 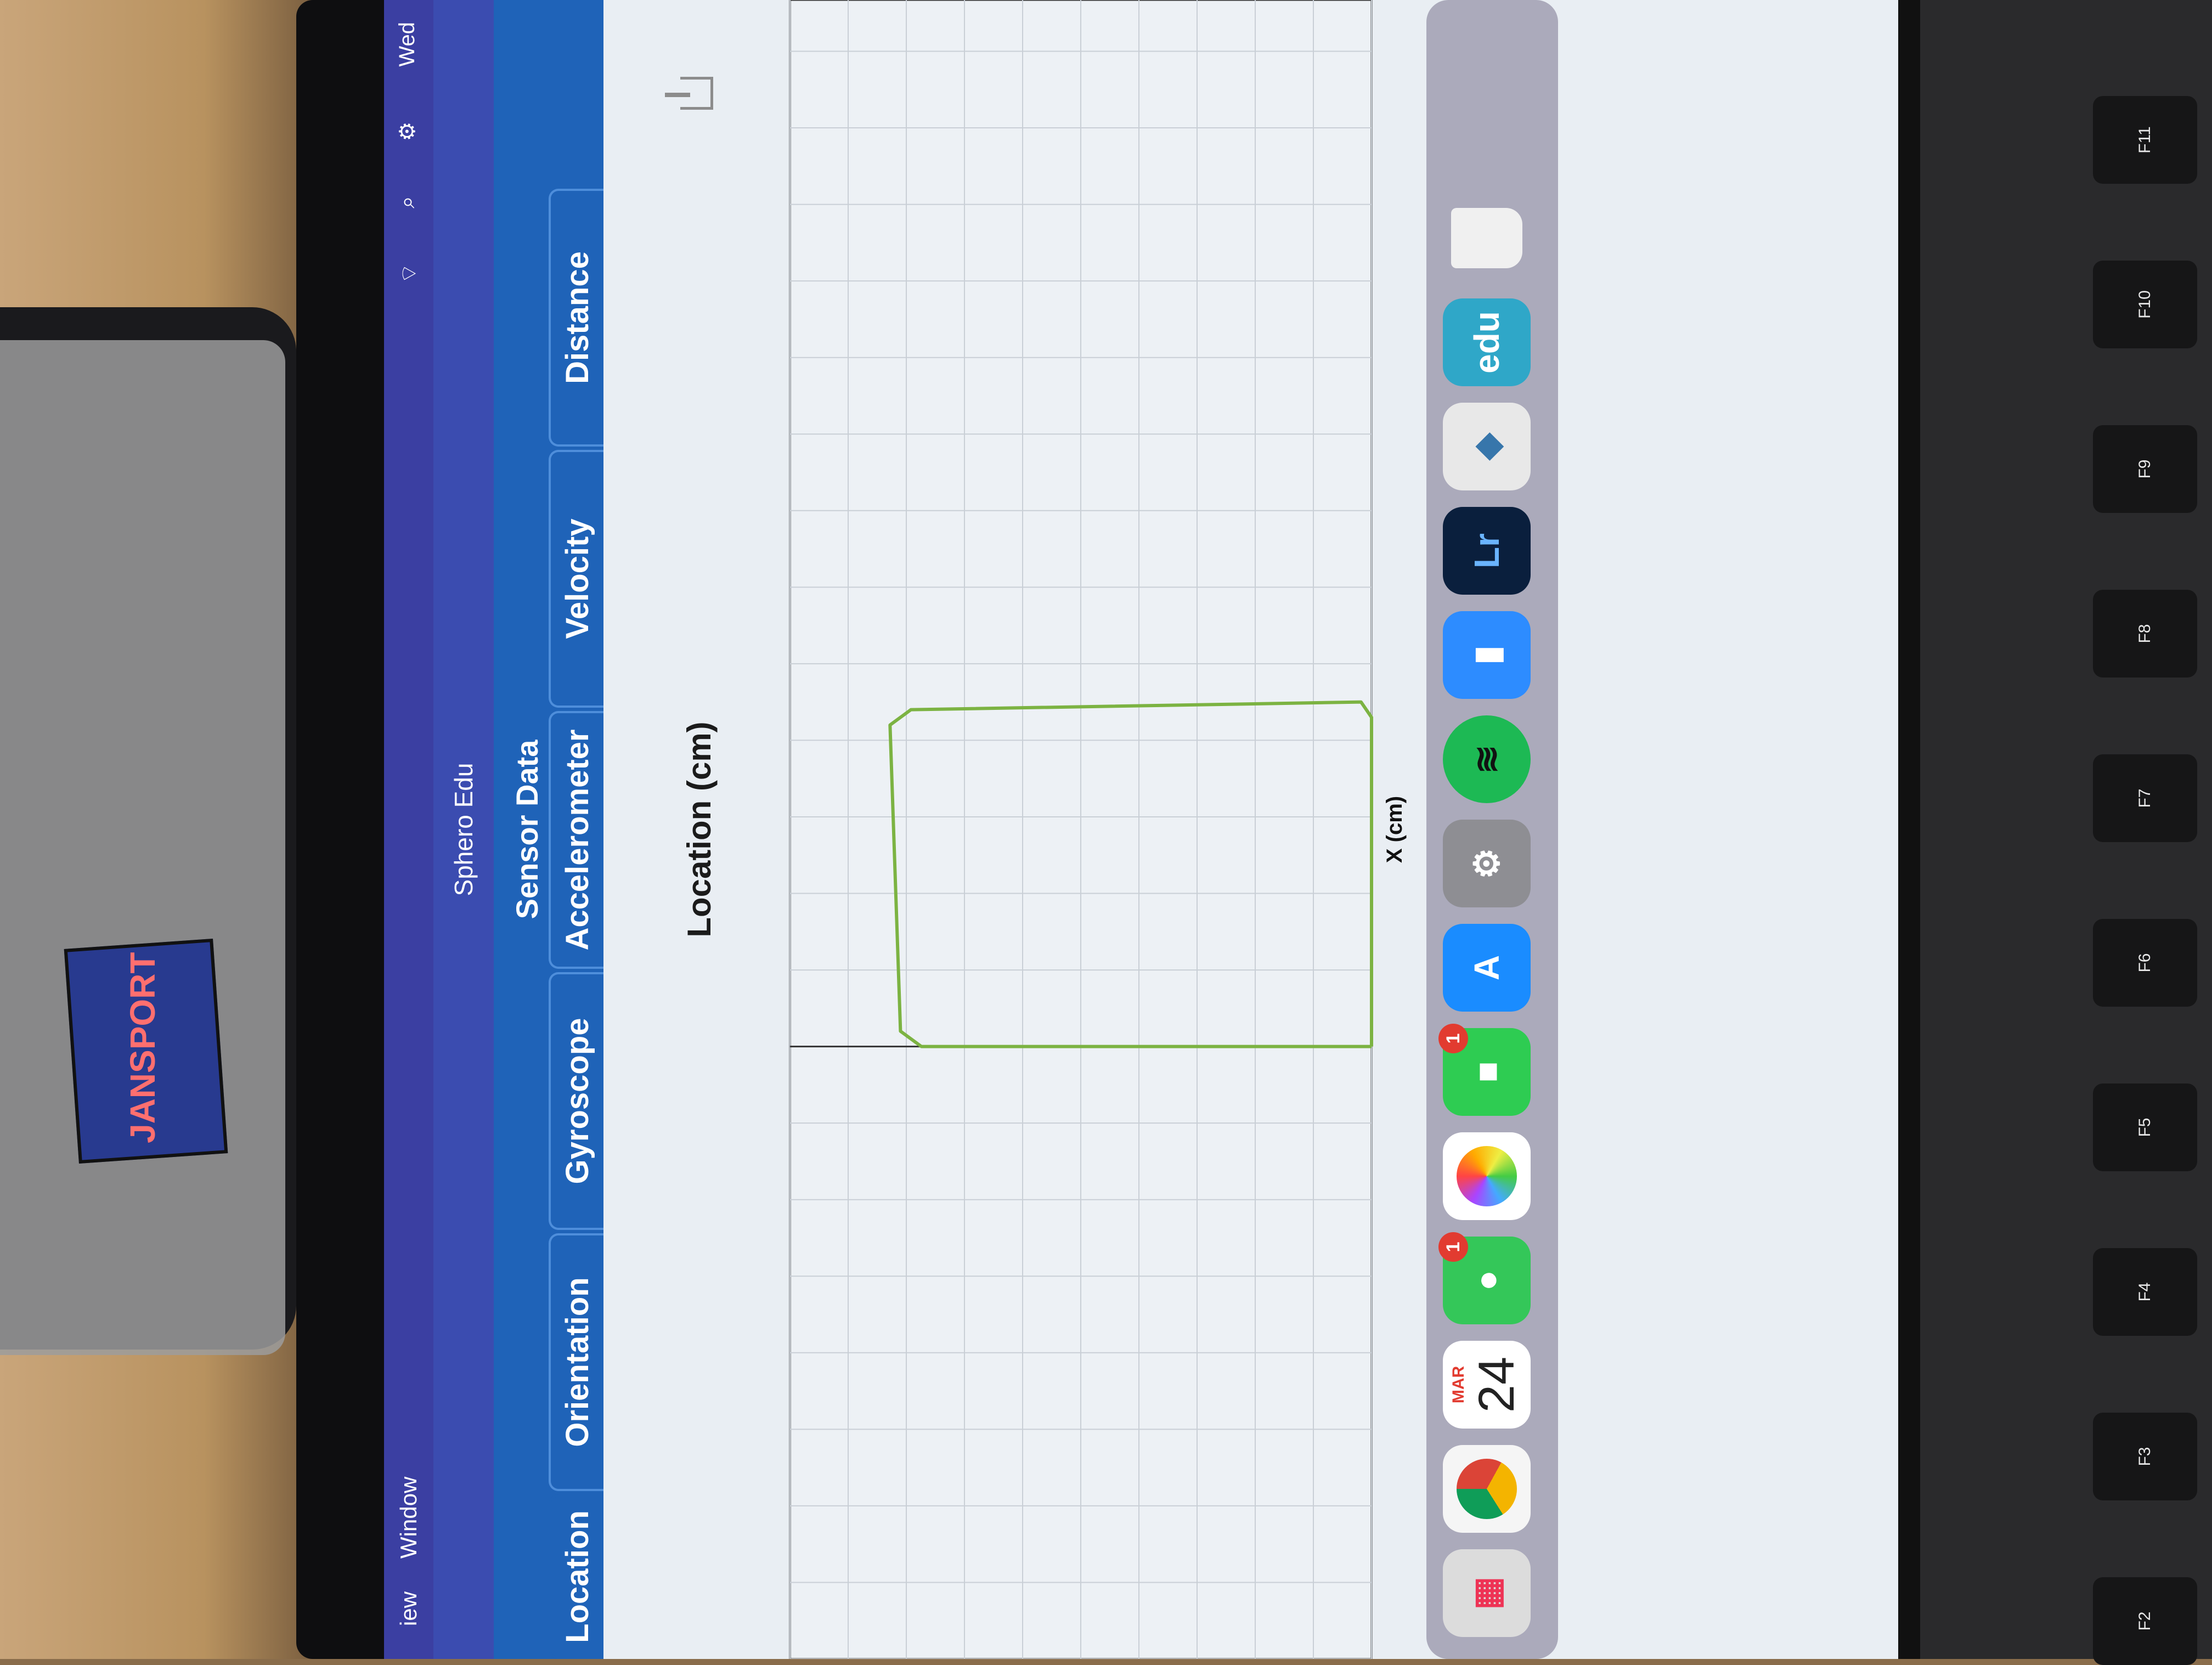 I want to click on dock: ▦ MAR 24 ● 1 ■ 1 A ⚙ ≋ ▮ Lr ◆ edu, so click(x=1492, y=829).